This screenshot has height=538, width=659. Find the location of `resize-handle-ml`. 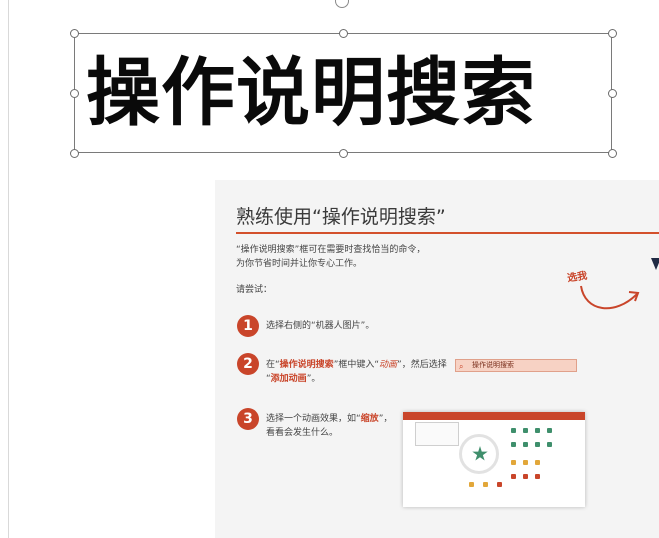

resize-handle-ml is located at coordinates (74, 93).